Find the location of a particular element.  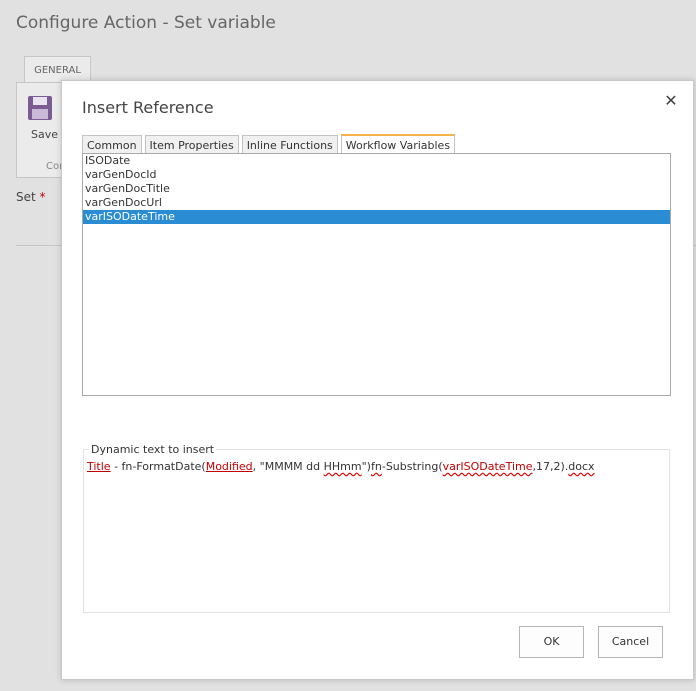

text-segment: ,17,2). is located at coordinates (550, 466).